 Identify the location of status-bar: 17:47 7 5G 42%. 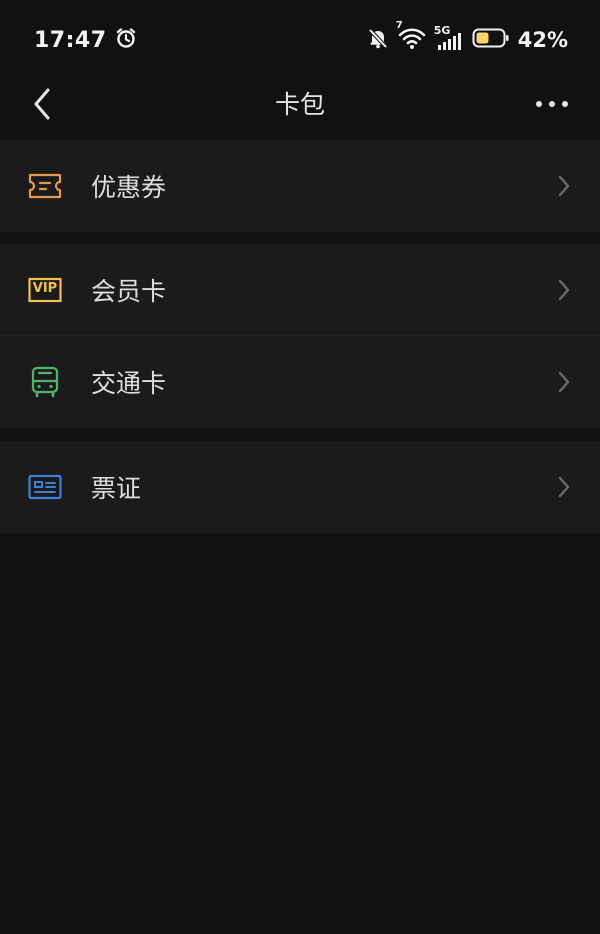
(300, 40).